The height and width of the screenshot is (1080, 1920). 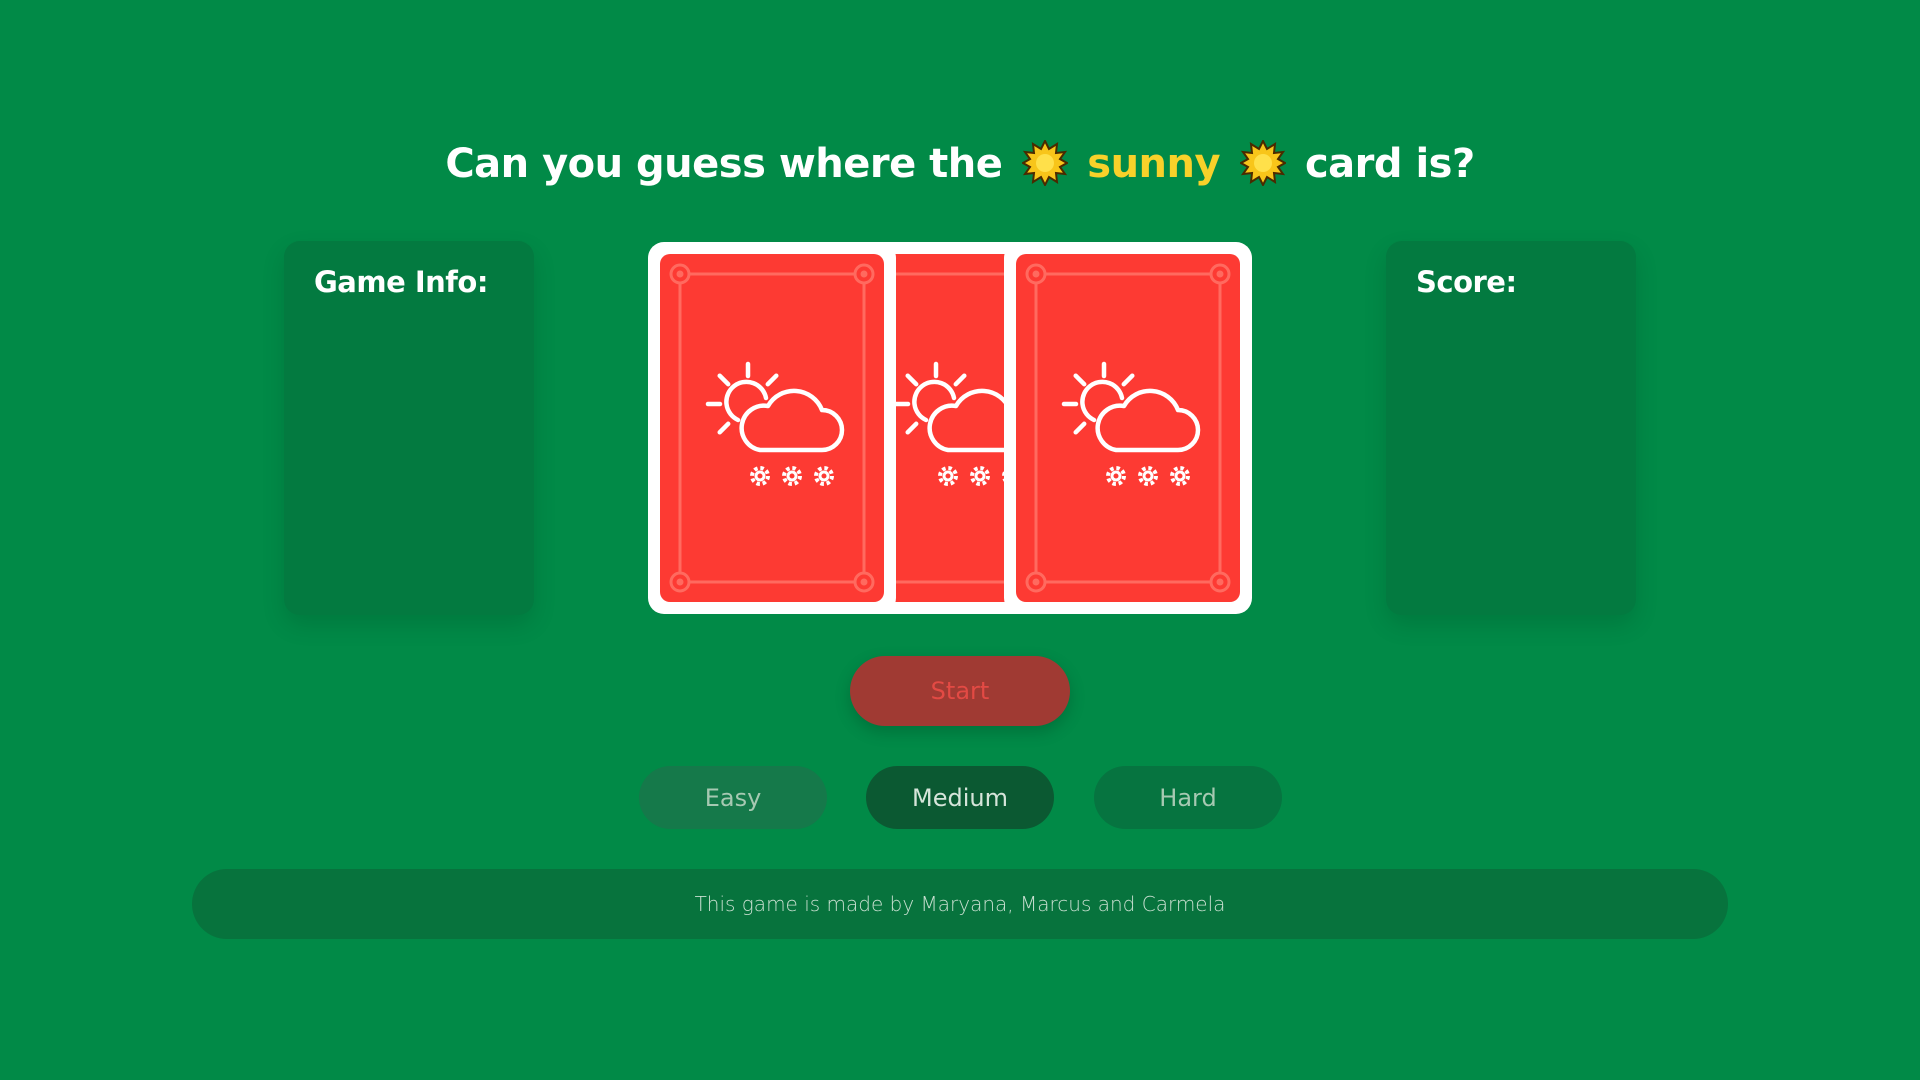 What do you see at coordinates (960, 691) in the screenshot?
I see `start-button: Start` at bounding box center [960, 691].